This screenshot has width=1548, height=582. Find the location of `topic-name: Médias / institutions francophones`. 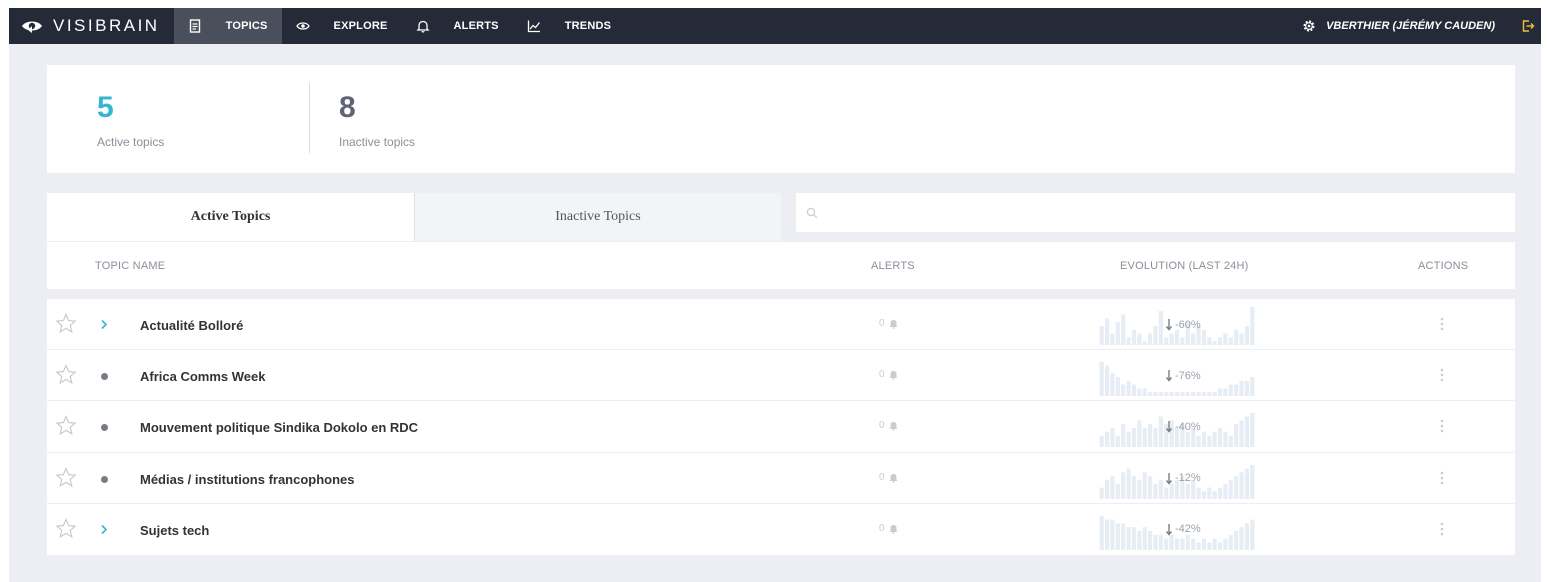

topic-name: Médias / institutions francophones is located at coordinates (247, 479).